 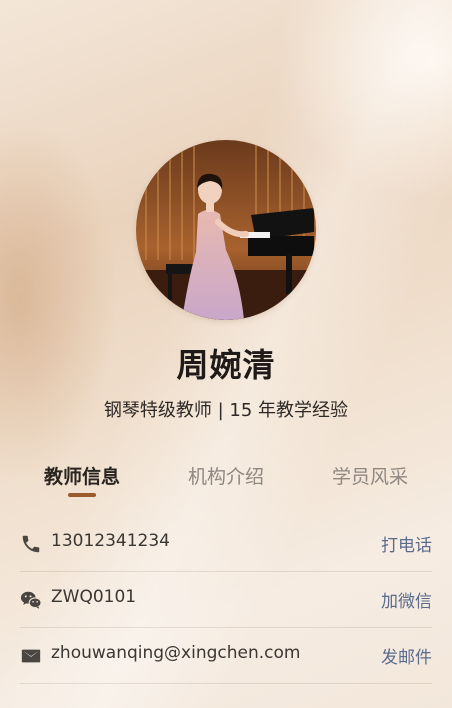 I want to click on teacher-name: 周婉清, so click(x=226, y=365).